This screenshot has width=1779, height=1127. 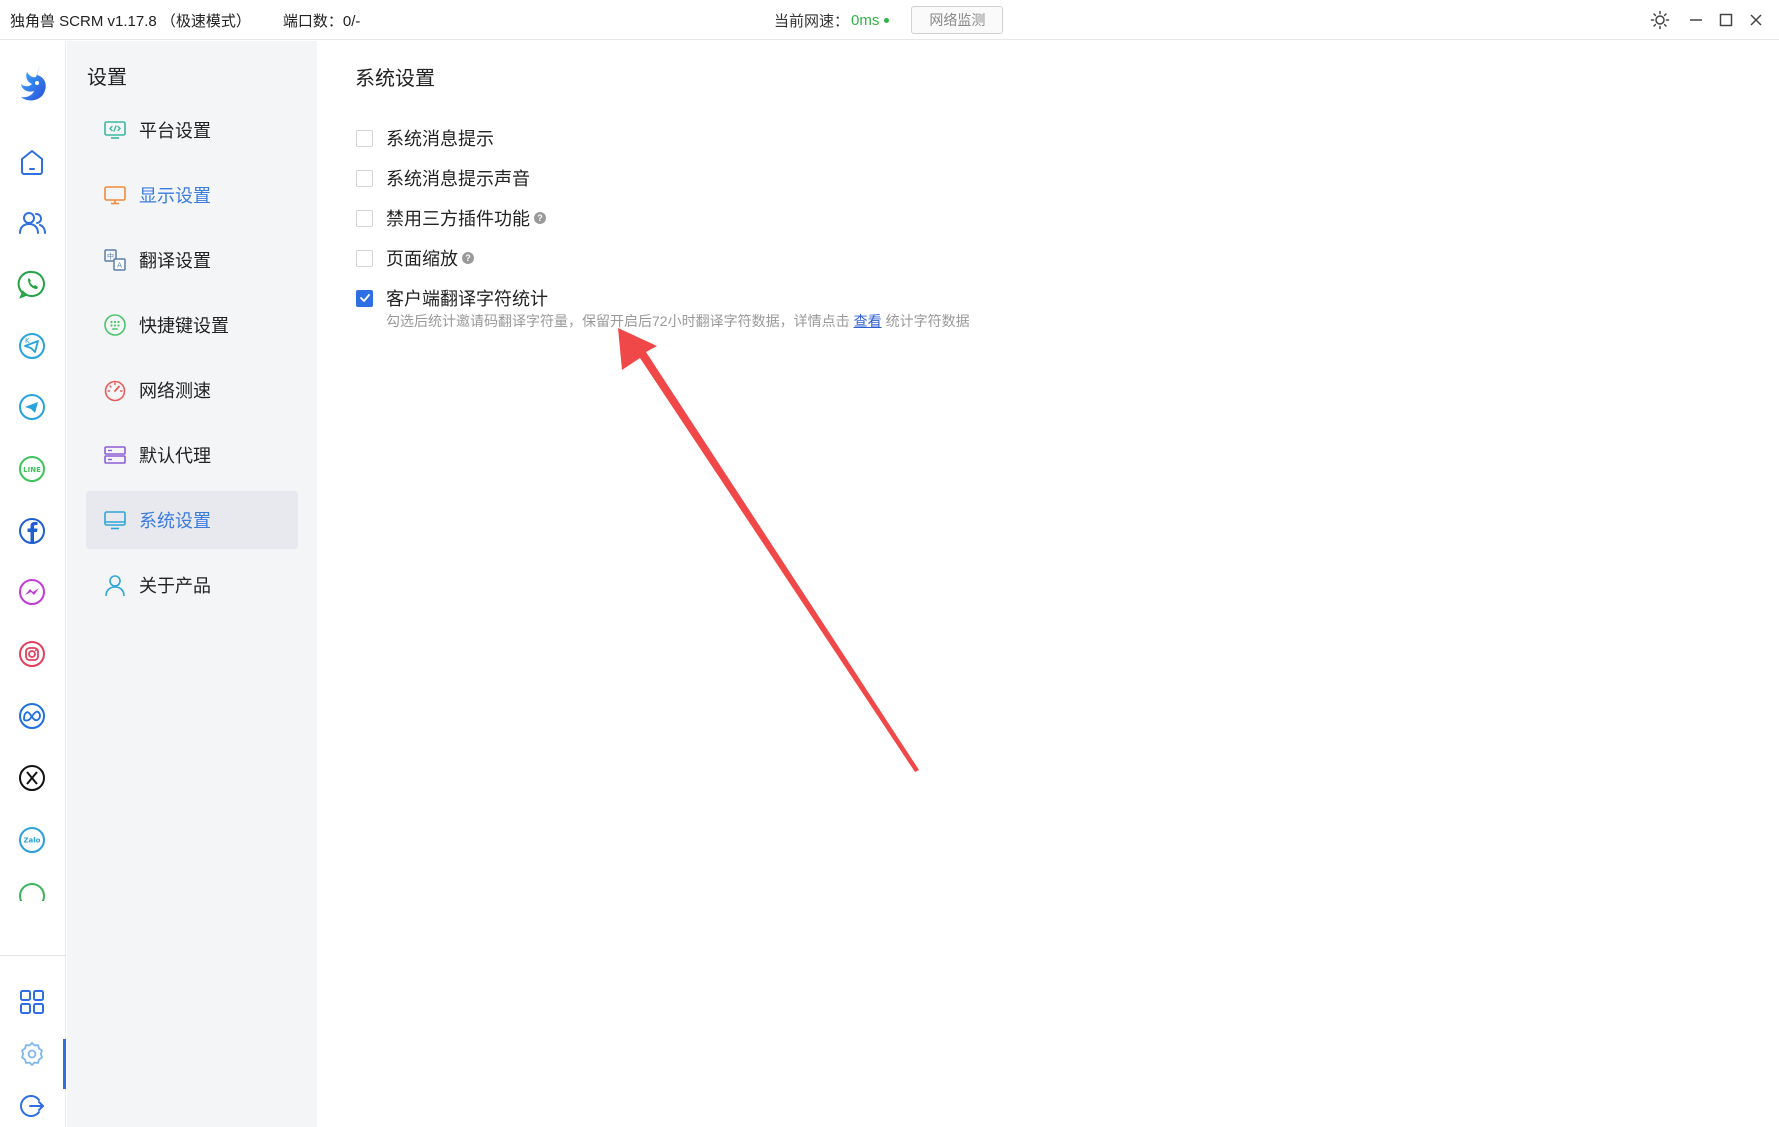 What do you see at coordinates (812, 21) in the screenshot?
I see `speed-label: 当前网速：` at bounding box center [812, 21].